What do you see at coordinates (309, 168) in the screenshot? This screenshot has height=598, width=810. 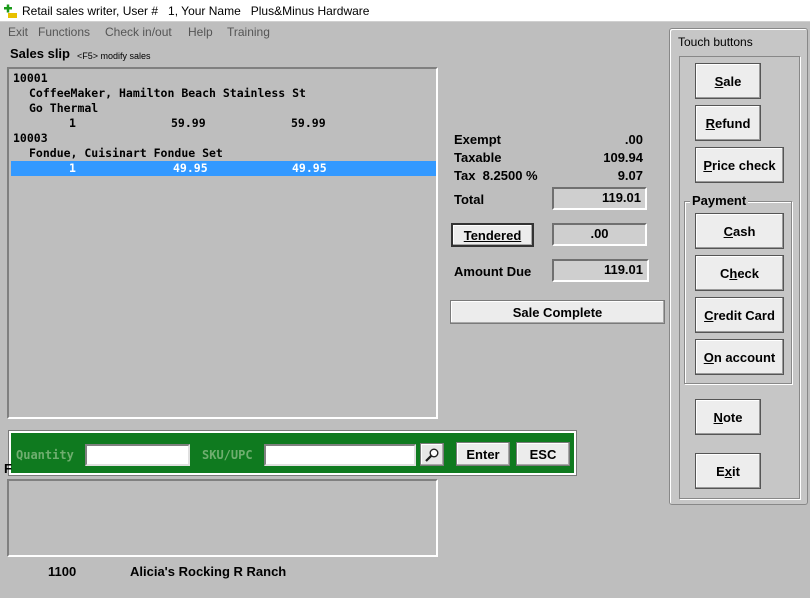 I see `slip-extended: 49.95` at bounding box center [309, 168].